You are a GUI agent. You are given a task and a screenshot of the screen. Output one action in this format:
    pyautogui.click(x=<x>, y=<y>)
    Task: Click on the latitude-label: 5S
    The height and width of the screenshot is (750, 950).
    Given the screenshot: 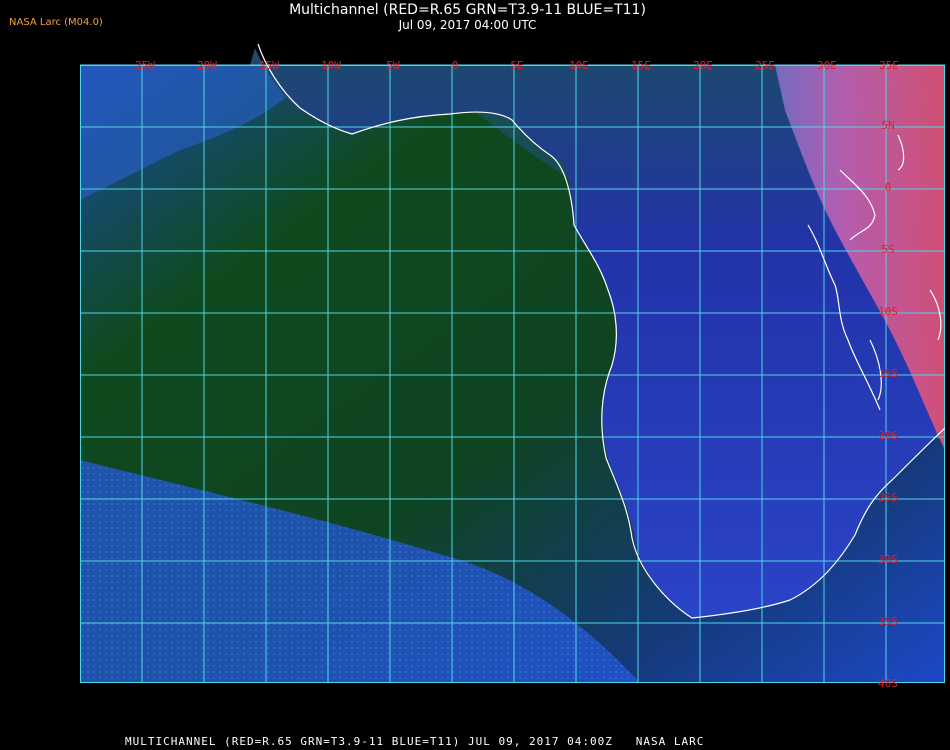 What is the action you would take?
    pyautogui.click(x=887, y=249)
    